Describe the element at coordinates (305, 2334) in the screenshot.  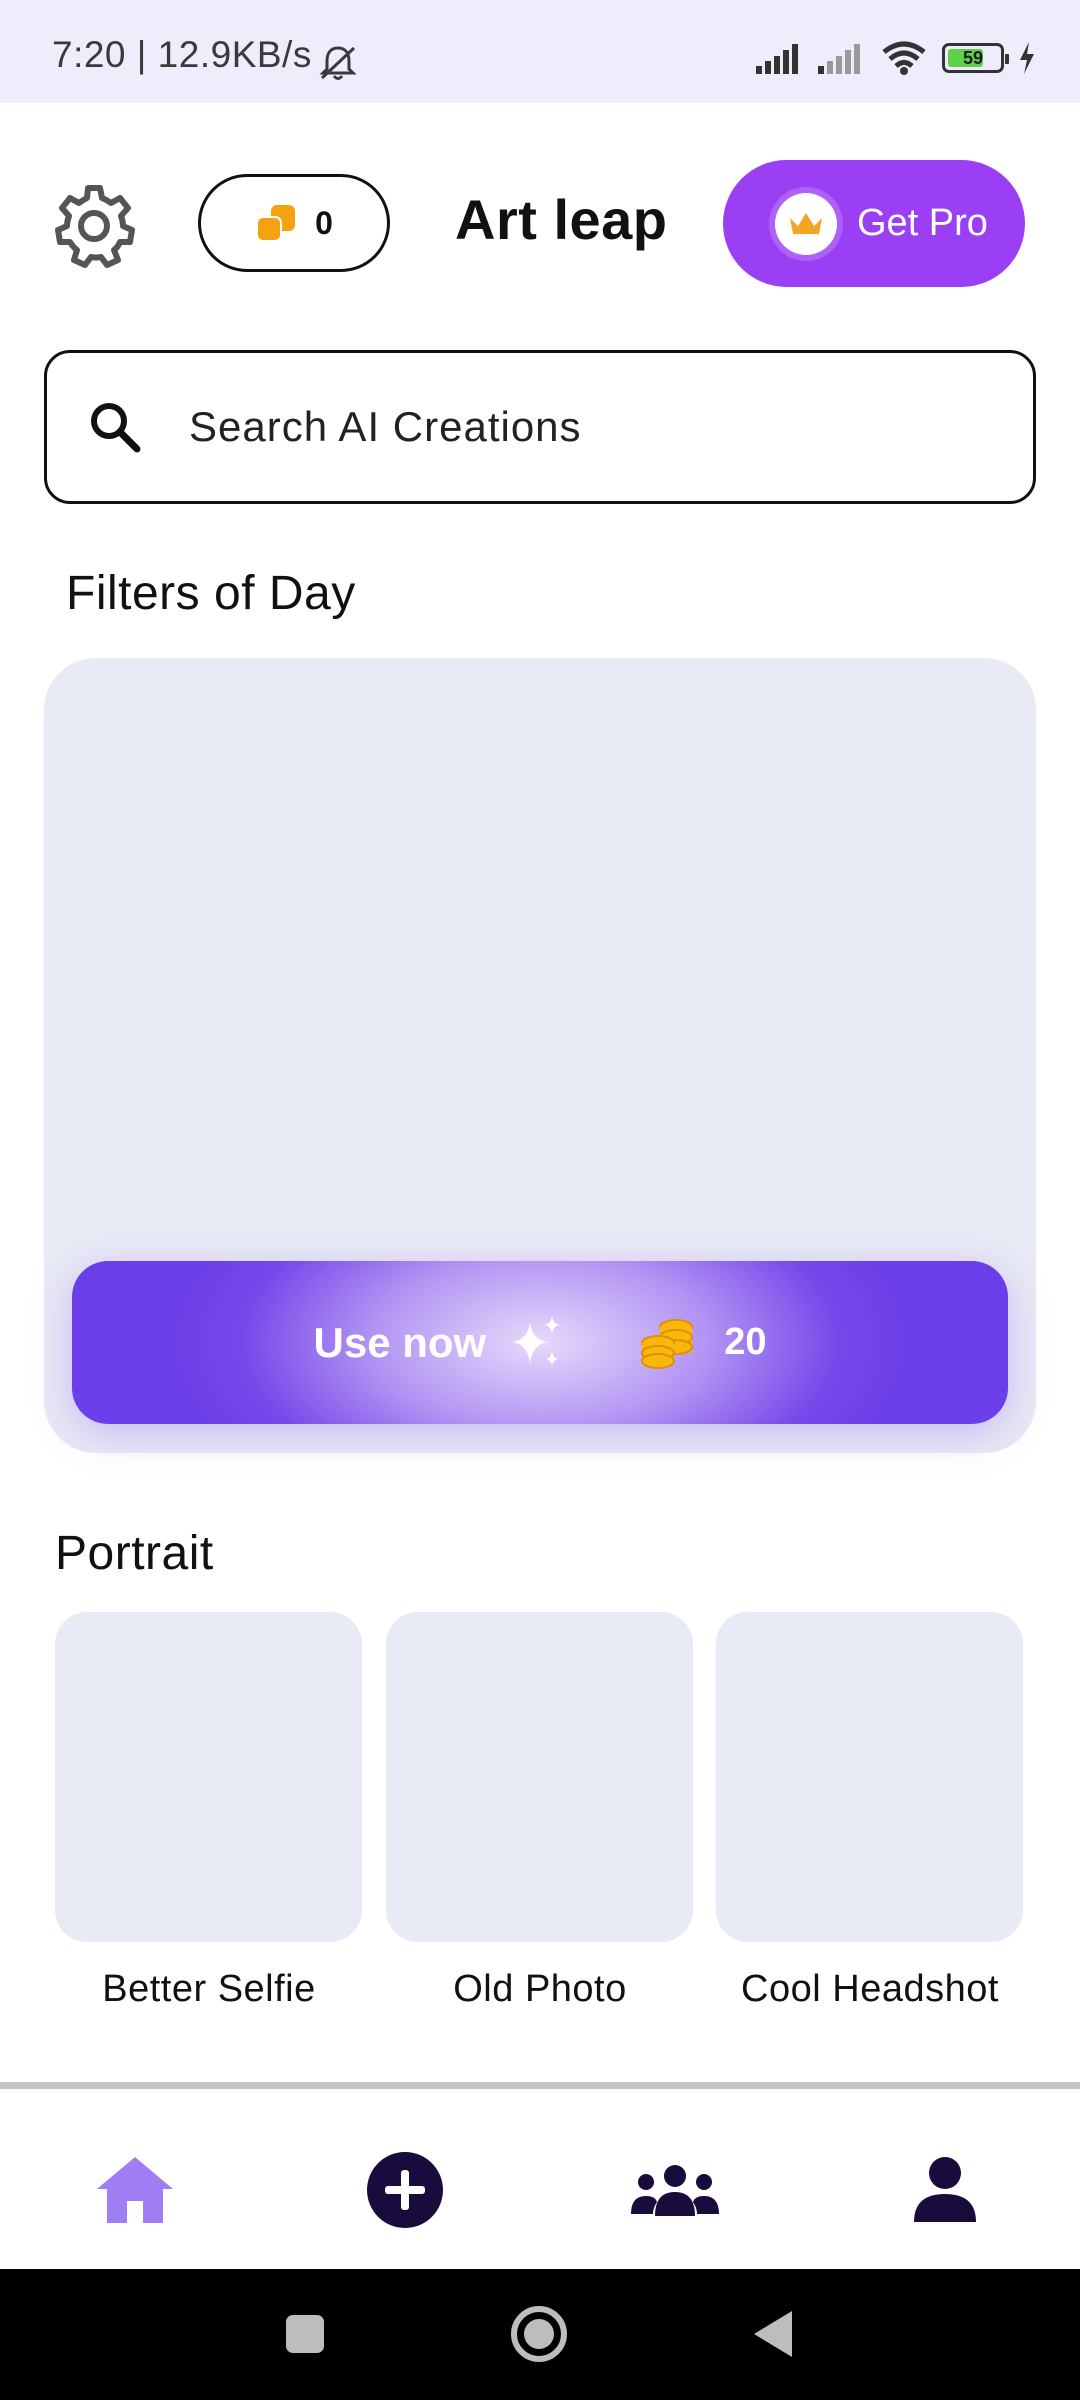
I see `recents-icon` at that location.